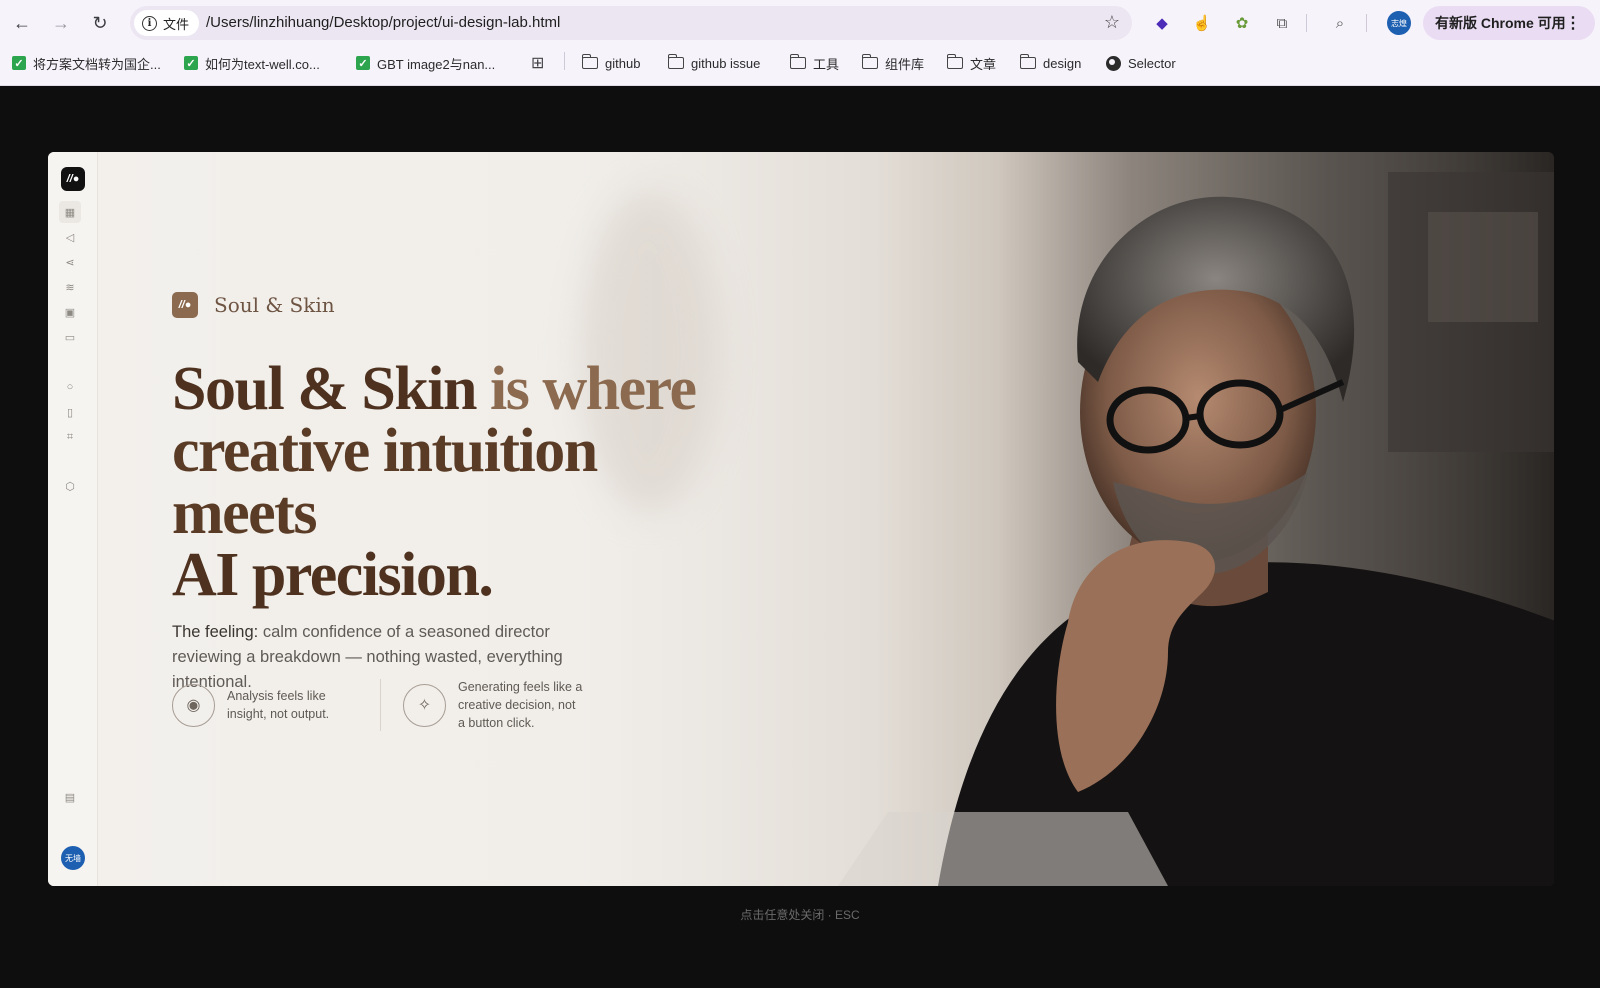 The height and width of the screenshot is (988, 1600). I want to click on info-icon: i, so click(149, 23).